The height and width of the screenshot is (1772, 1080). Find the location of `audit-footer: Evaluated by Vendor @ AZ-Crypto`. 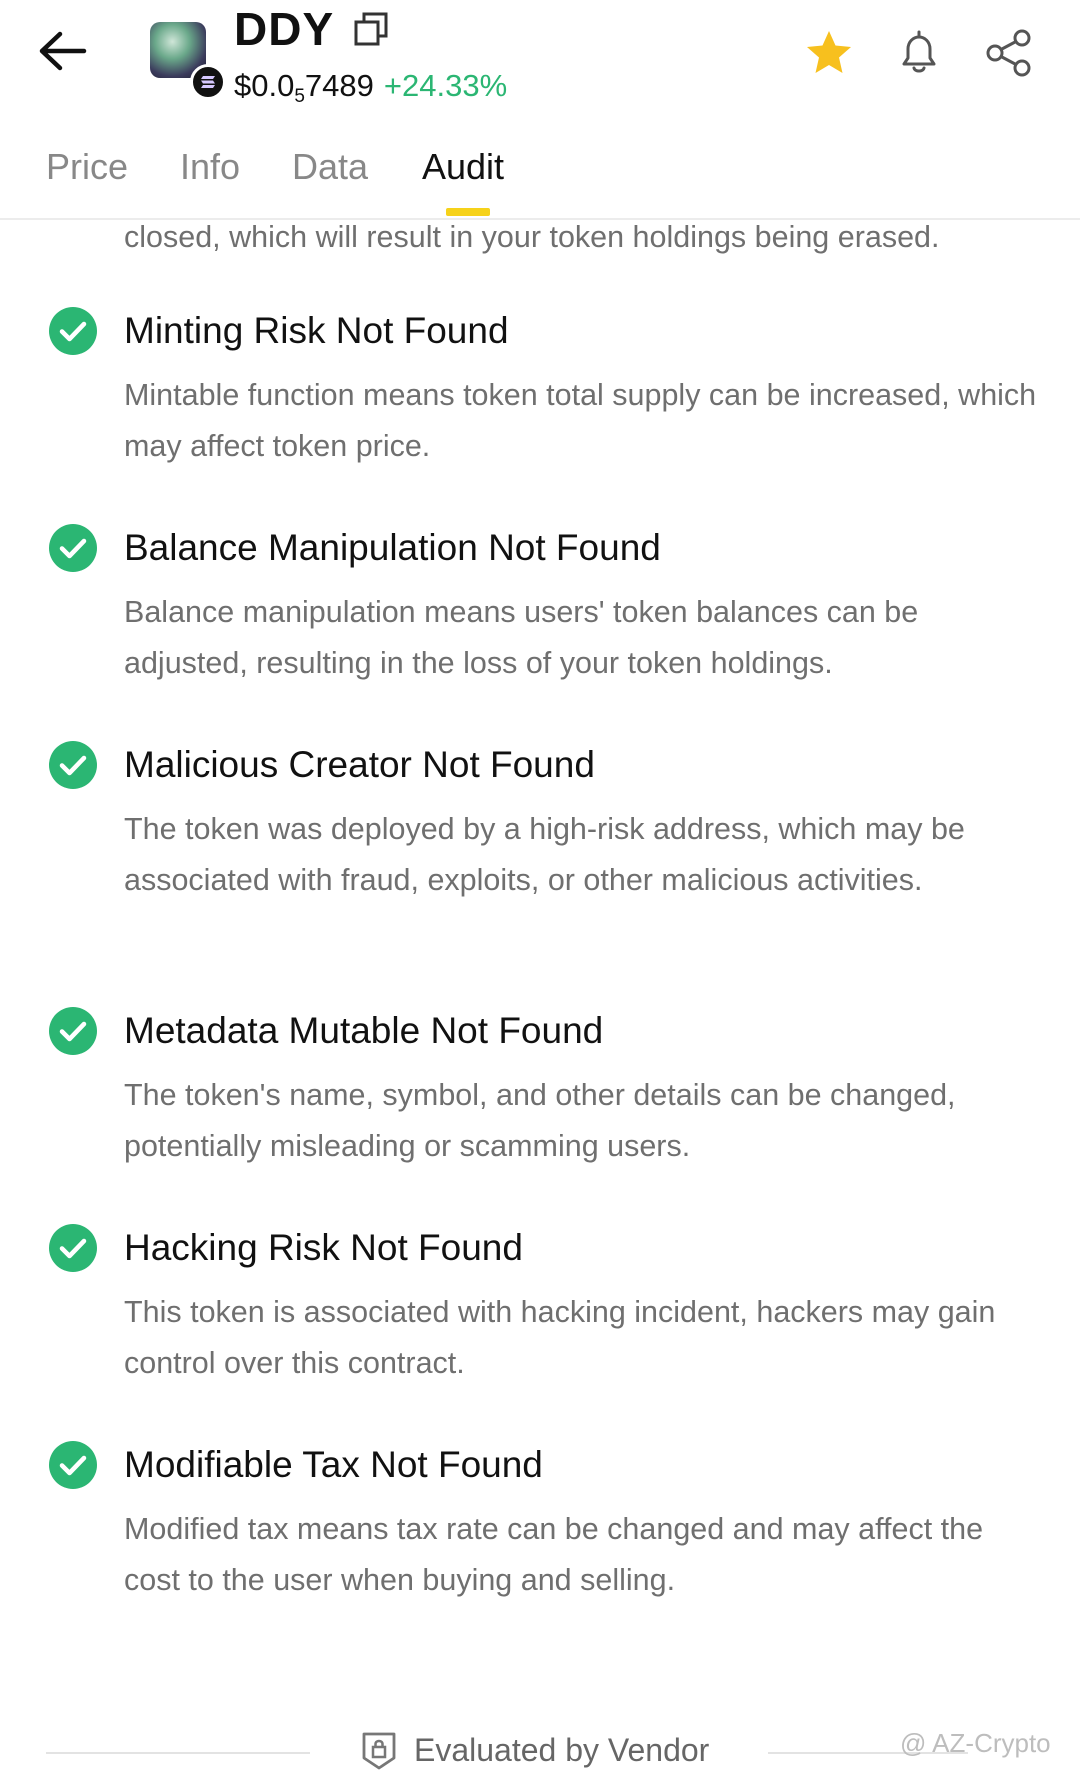

audit-footer: Evaluated by Vendor @ AZ-Crypto is located at coordinates (540, 1746).